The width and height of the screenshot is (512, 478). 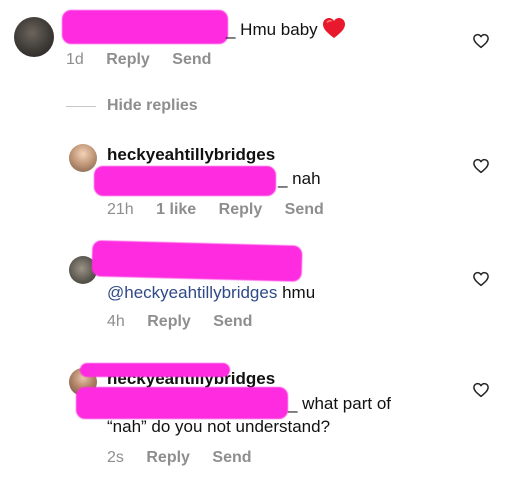 What do you see at coordinates (115, 457) in the screenshot?
I see `timestamp: 2s` at bounding box center [115, 457].